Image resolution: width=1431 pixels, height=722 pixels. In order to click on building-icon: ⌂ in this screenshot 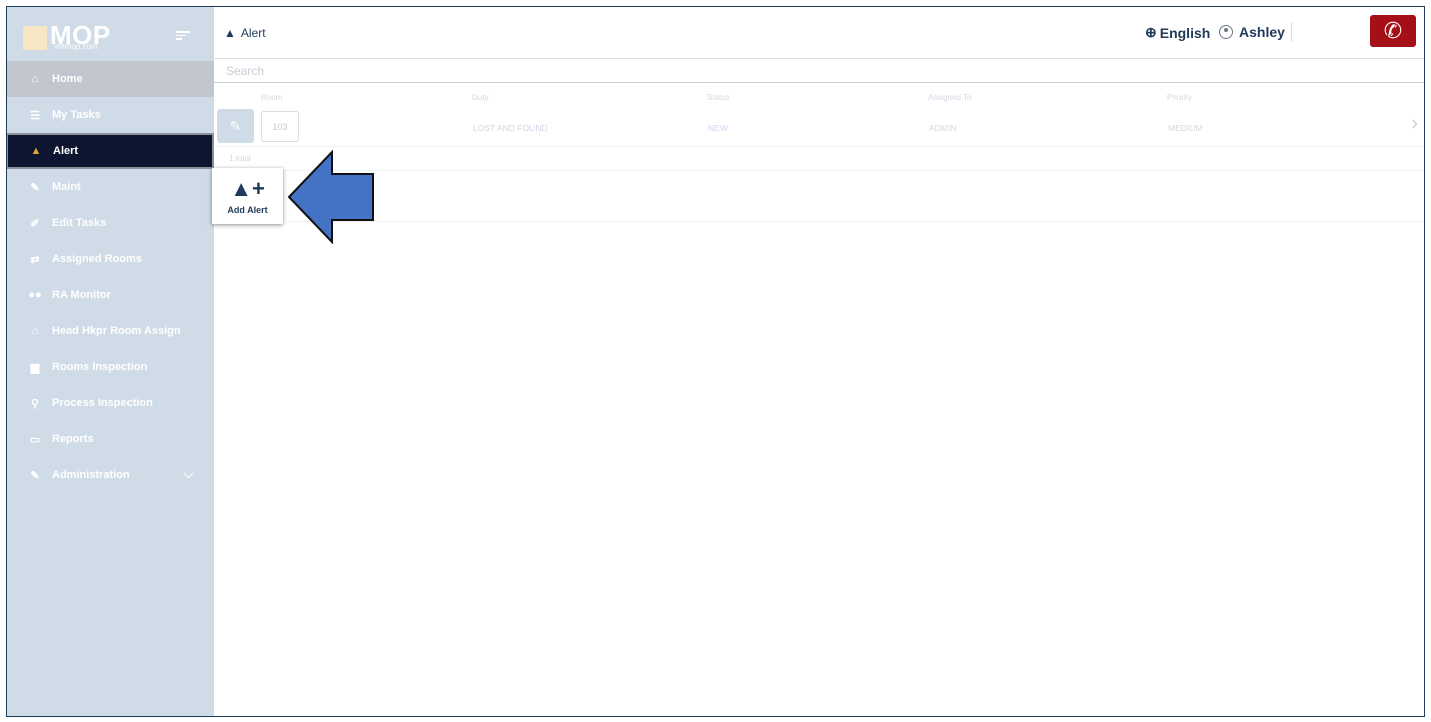, I will do `click(35, 331)`.